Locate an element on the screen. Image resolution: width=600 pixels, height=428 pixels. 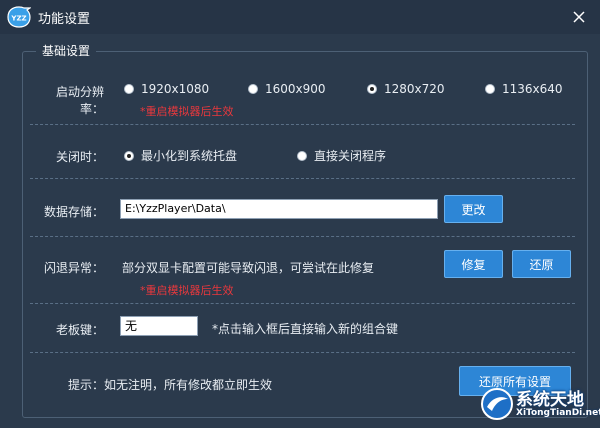
restore-button: 还原 is located at coordinates (541, 264).